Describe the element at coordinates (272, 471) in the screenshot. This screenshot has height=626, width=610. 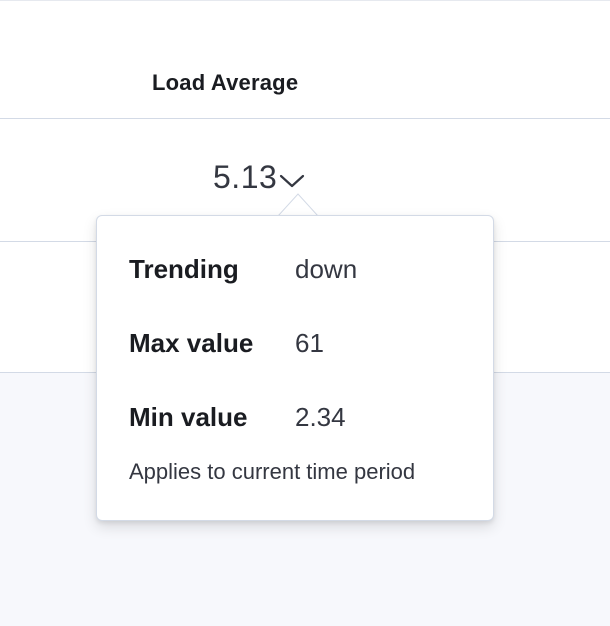
I see `popover-note: Applies to current time period` at that location.